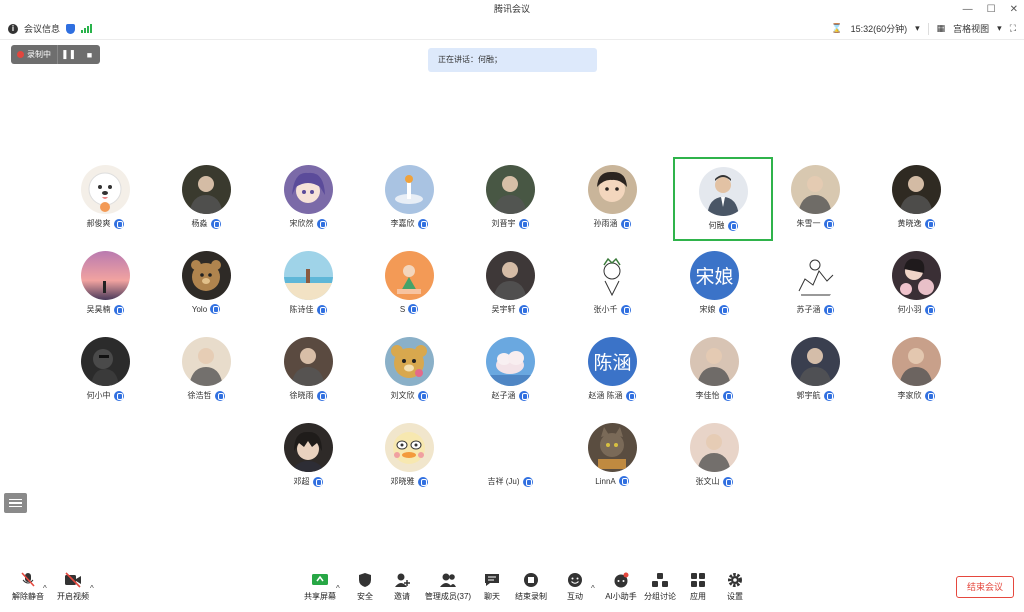 The height and width of the screenshot is (612, 1024). I want to click on participant-tile: 徐浩哲, so click(206, 371).